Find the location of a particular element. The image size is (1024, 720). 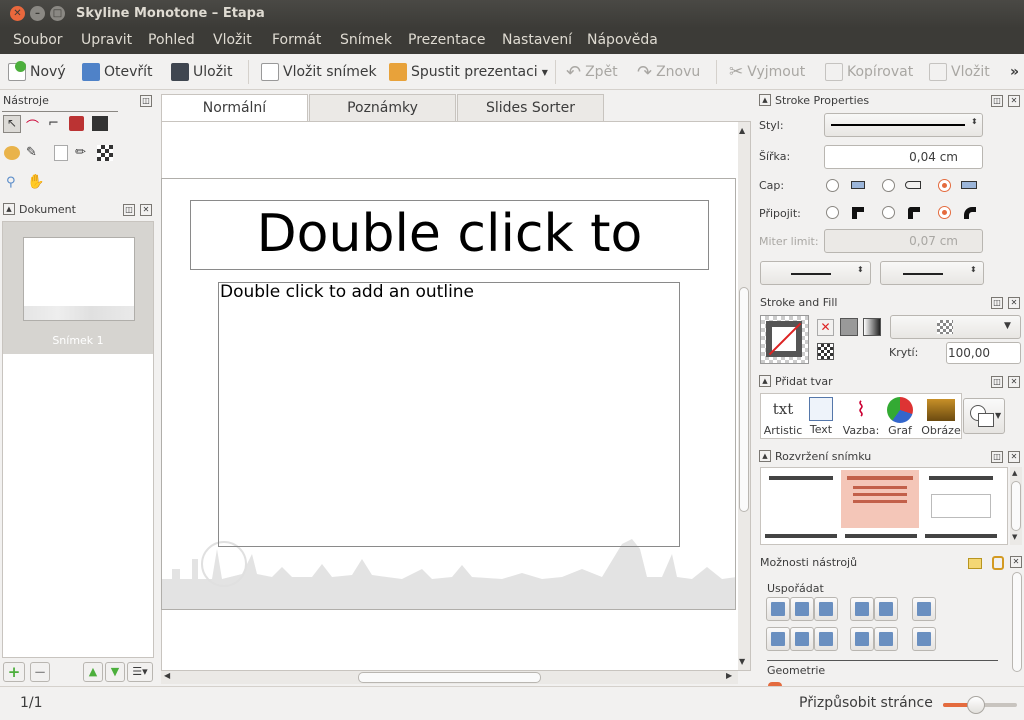

join-miter-radio is located at coordinates (832, 212).